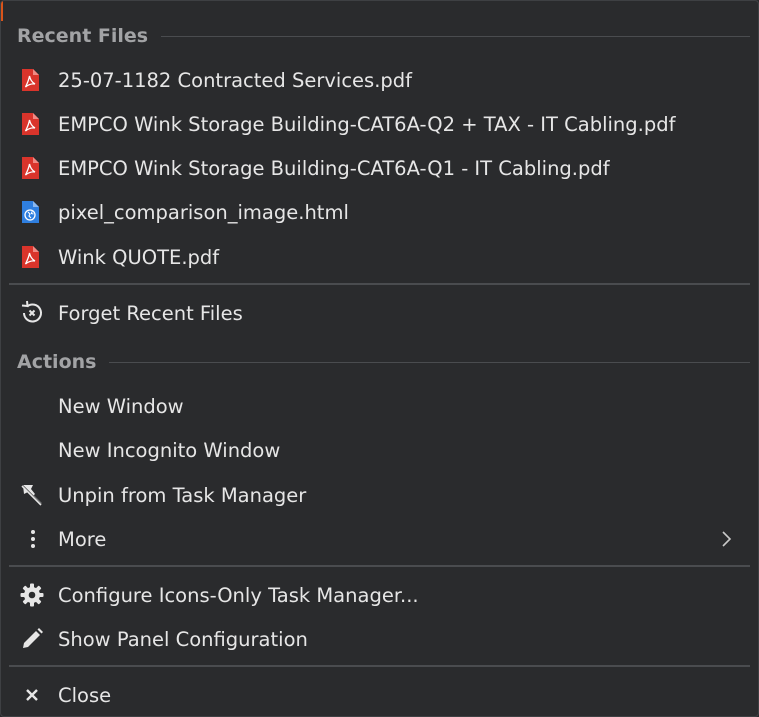  What do you see at coordinates (36, 595) in the screenshot?
I see `gear-icon` at bounding box center [36, 595].